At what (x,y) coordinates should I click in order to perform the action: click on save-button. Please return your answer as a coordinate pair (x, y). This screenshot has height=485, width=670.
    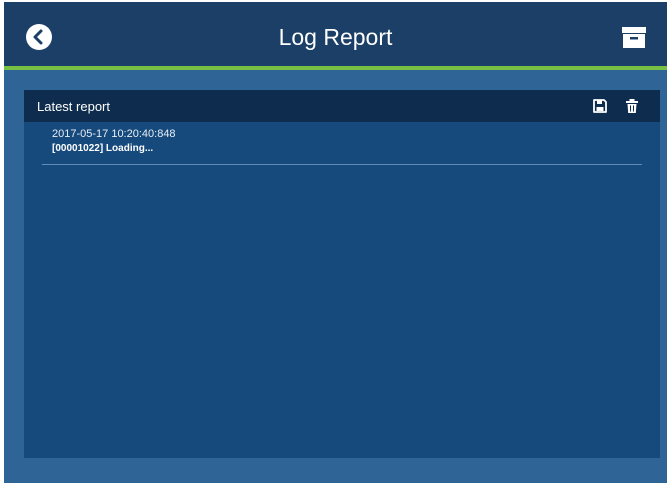
    Looking at the image, I should click on (600, 106).